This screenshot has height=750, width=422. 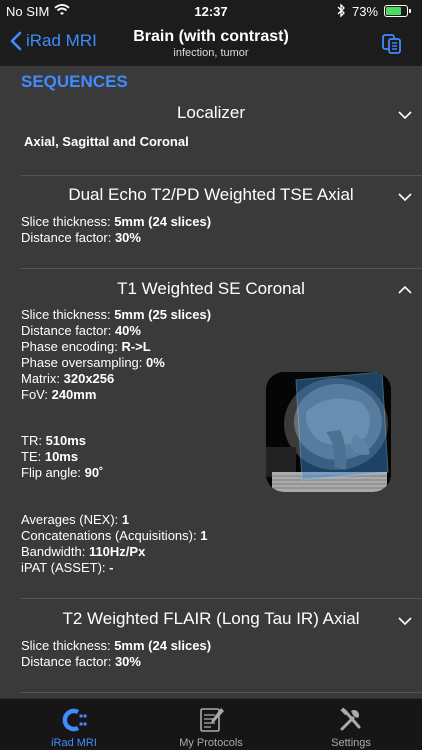 I want to click on param-line: Slice thickness: 5mm (25 slices), so click(x=116, y=315).